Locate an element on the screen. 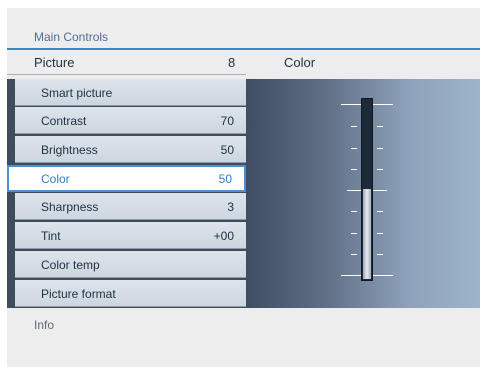 This screenshot has height=375, width=487. info-label: Info is located at coordinates (44, 325).